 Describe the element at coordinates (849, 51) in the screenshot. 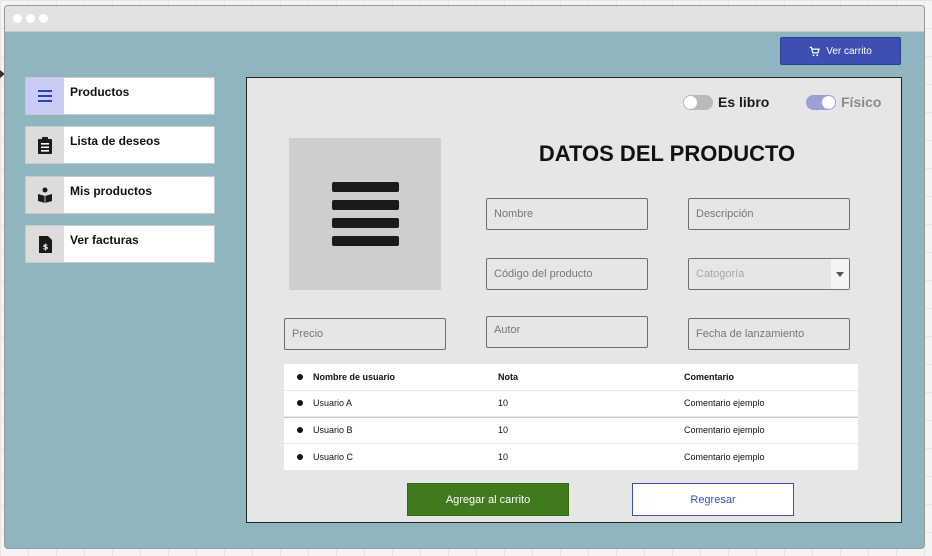

I see `view-cart-label: Ver carrito` at that location.